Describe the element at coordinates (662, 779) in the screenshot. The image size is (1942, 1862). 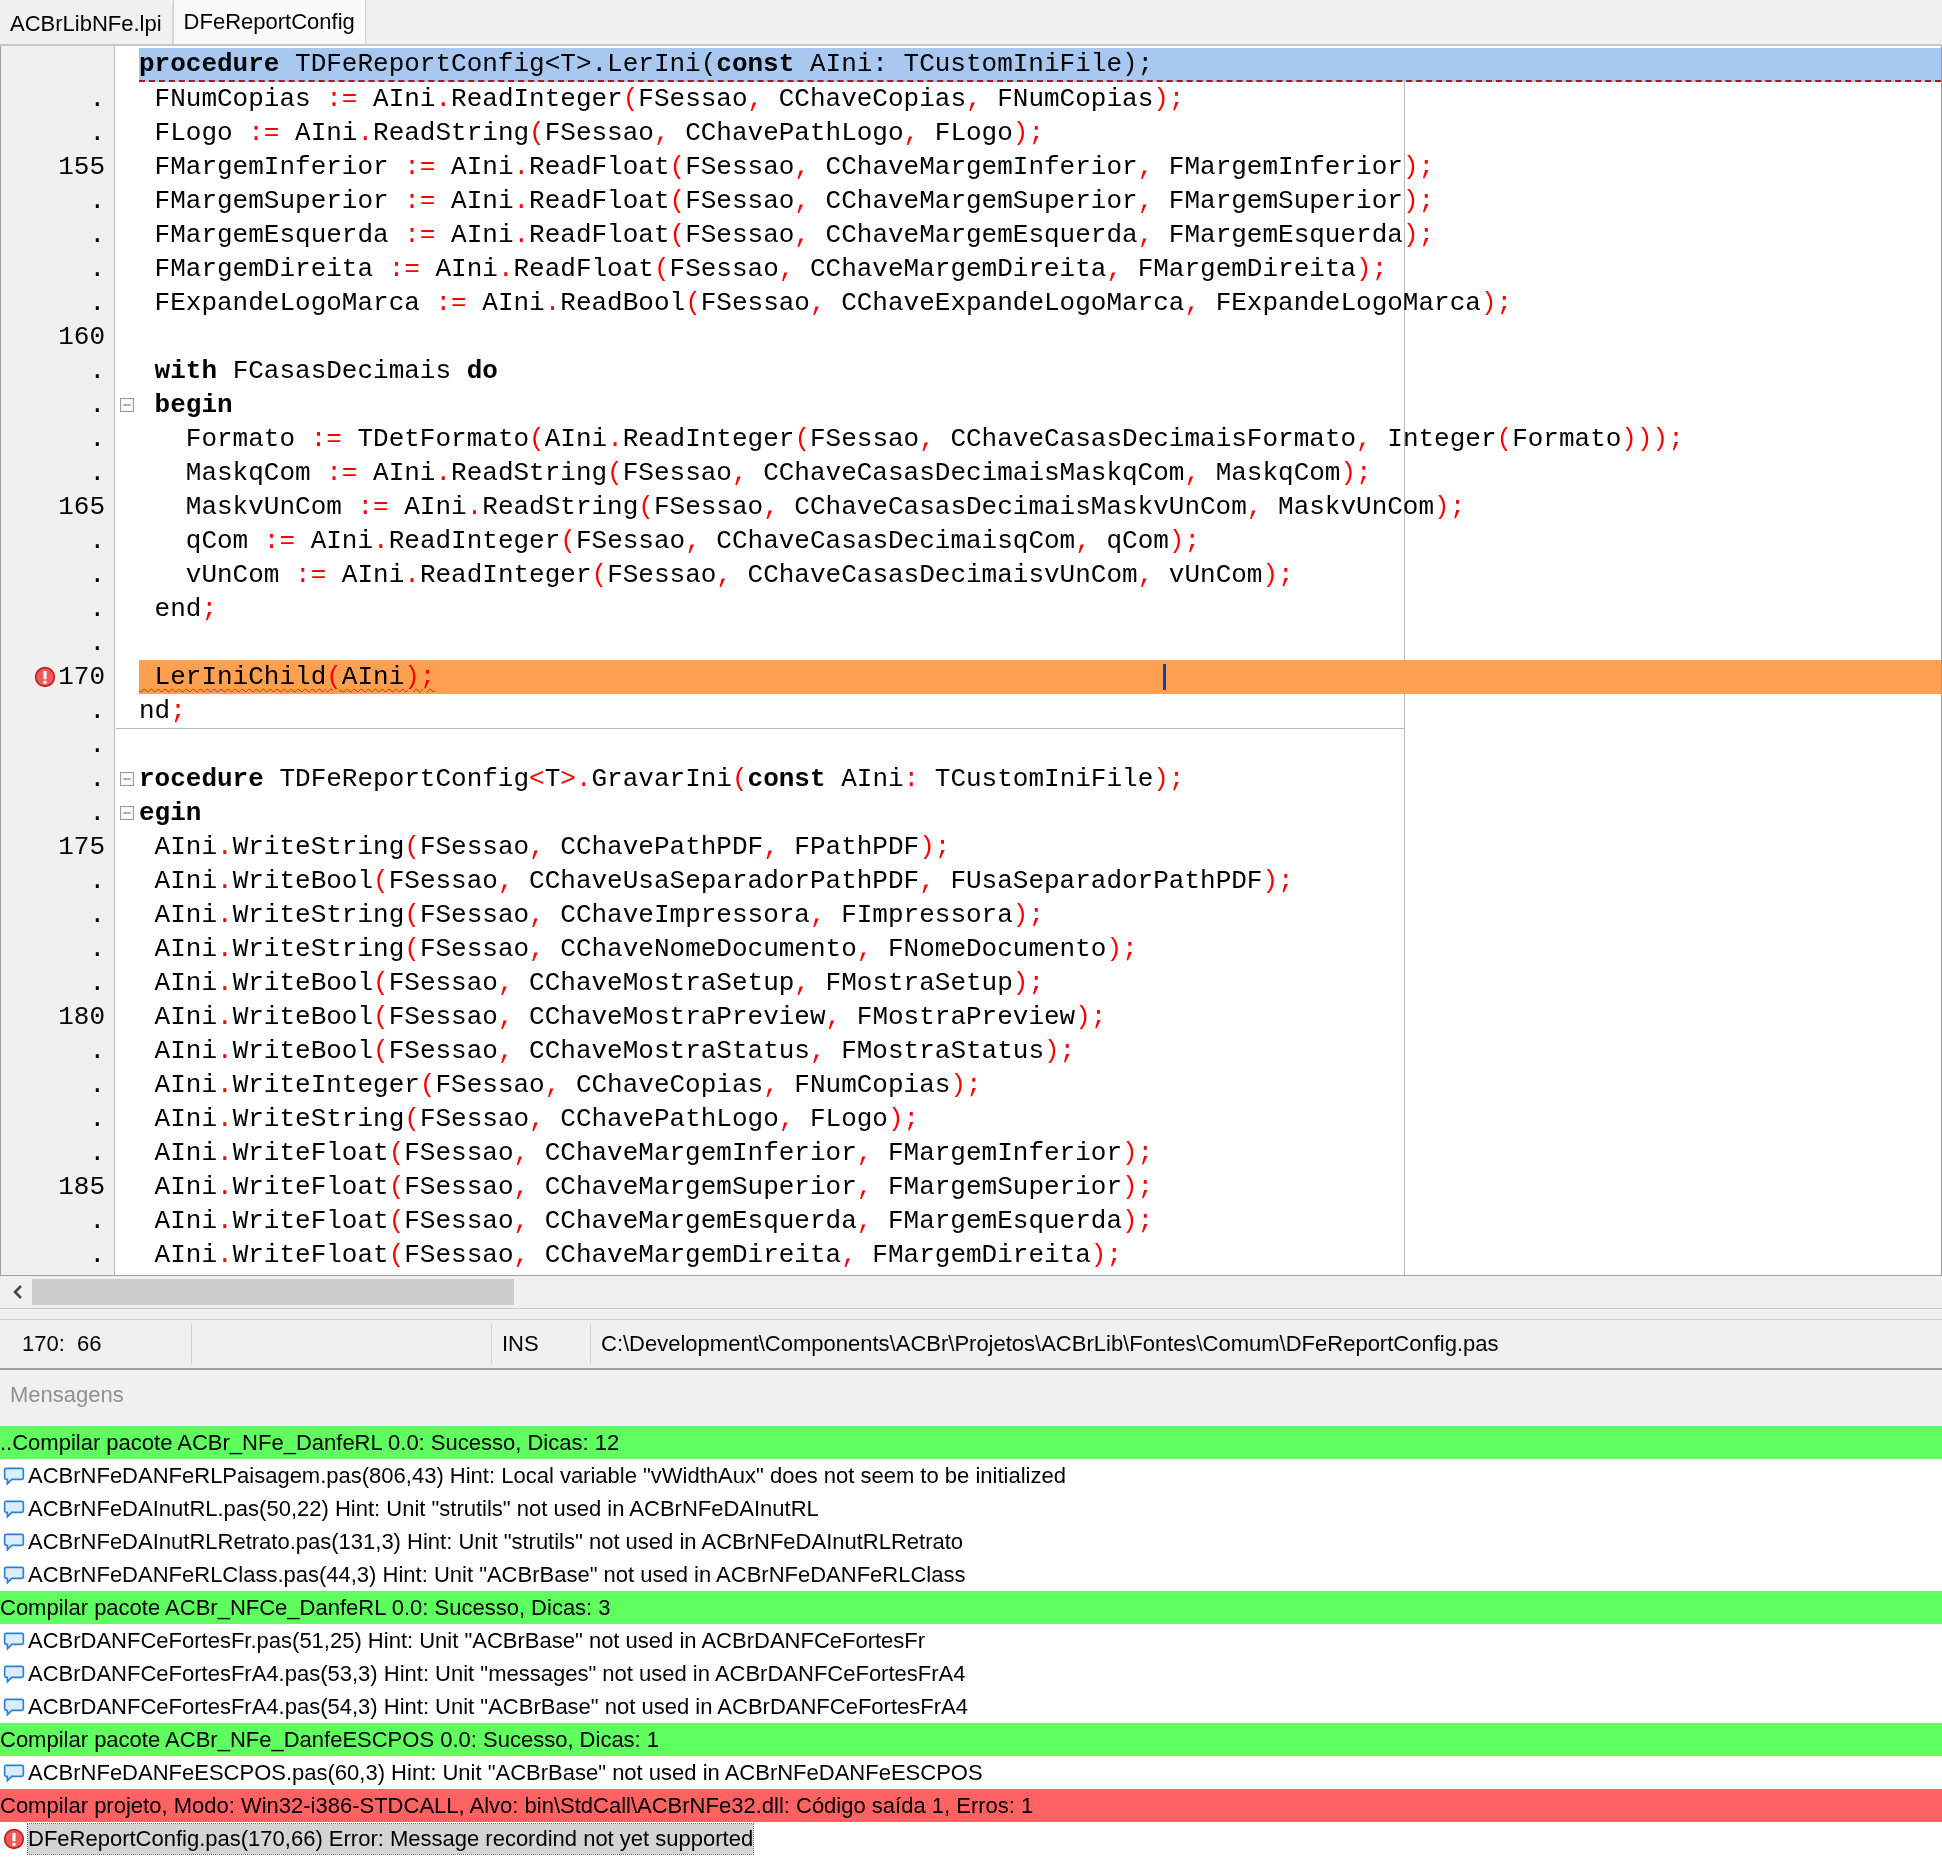
I see `code-line: rocedure TDFeReportConfig<T>.GravarIni(const AIni: TCustomIniFile);` at that location.